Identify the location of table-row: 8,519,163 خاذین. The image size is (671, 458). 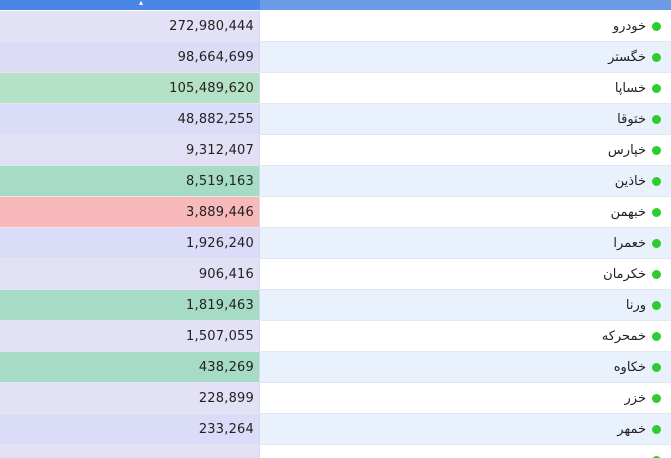
(335, 181).